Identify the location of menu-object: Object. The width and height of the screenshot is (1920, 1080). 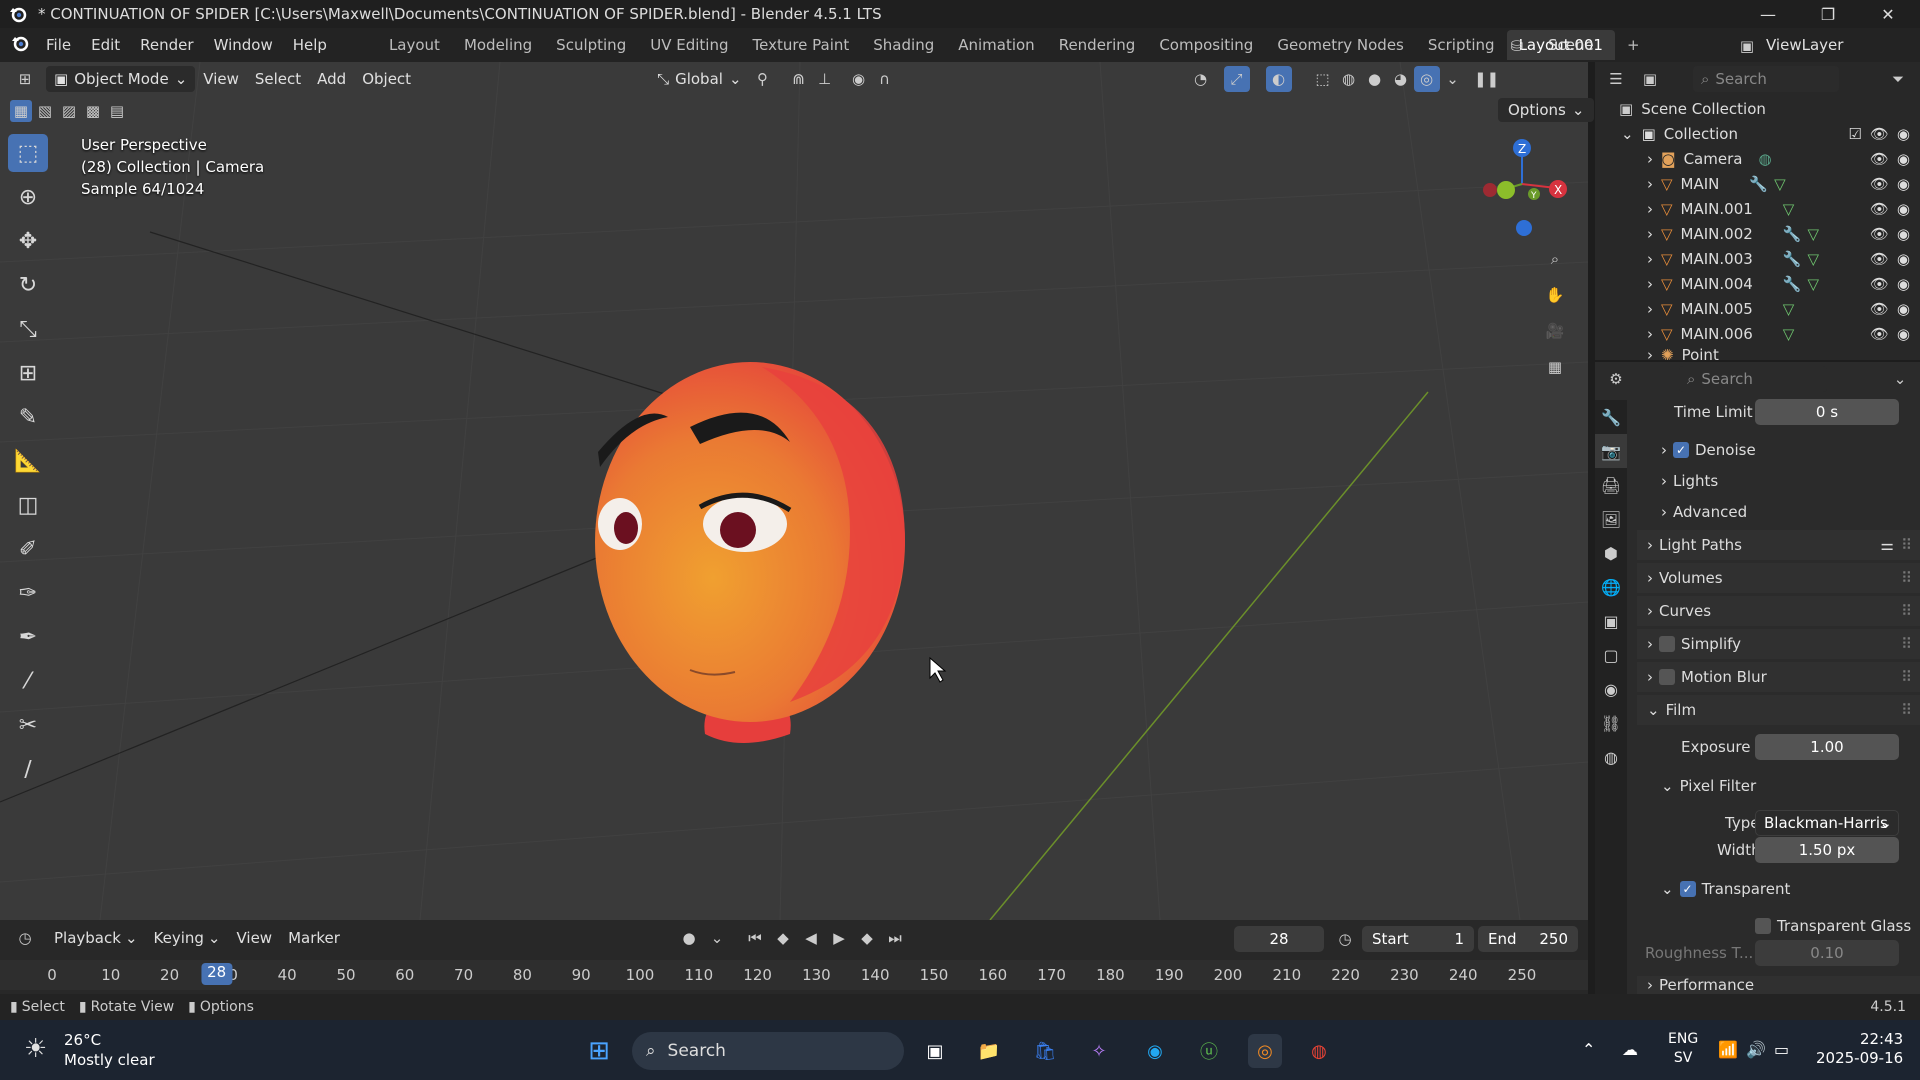
(386, 79).